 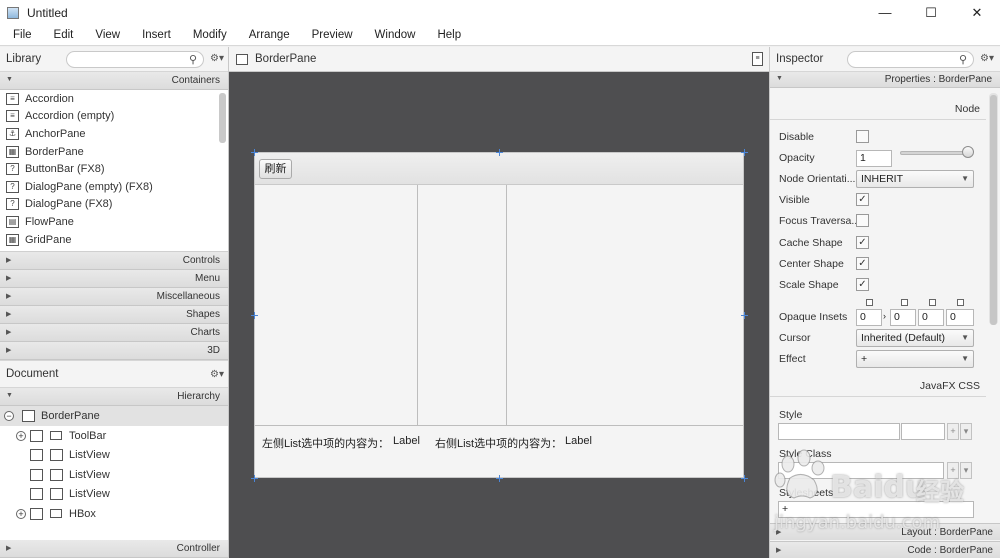 I want to click on properties-section-bar: ▼ Properties : BorderPane, so click(x=885, y=80).